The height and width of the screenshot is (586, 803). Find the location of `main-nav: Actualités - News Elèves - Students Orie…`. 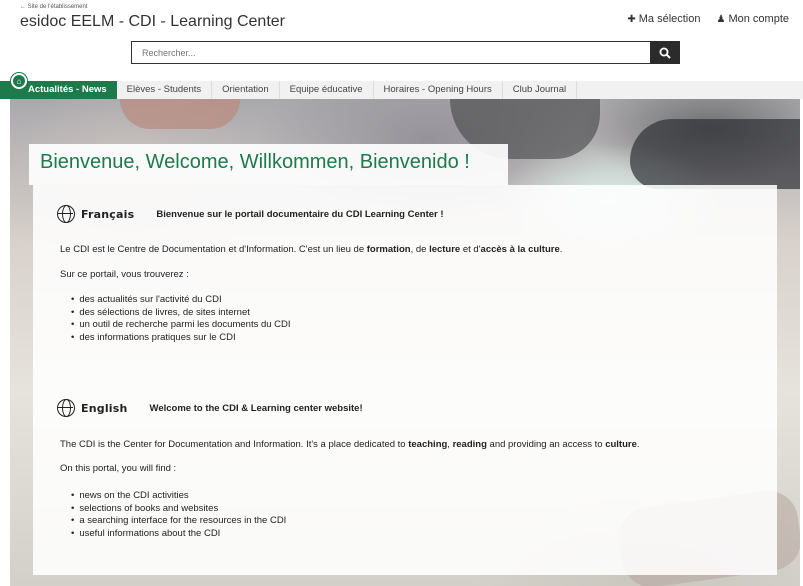

main-nav: Actualités - News Elèves - Students Orie… is located at coordinates (401, 90).